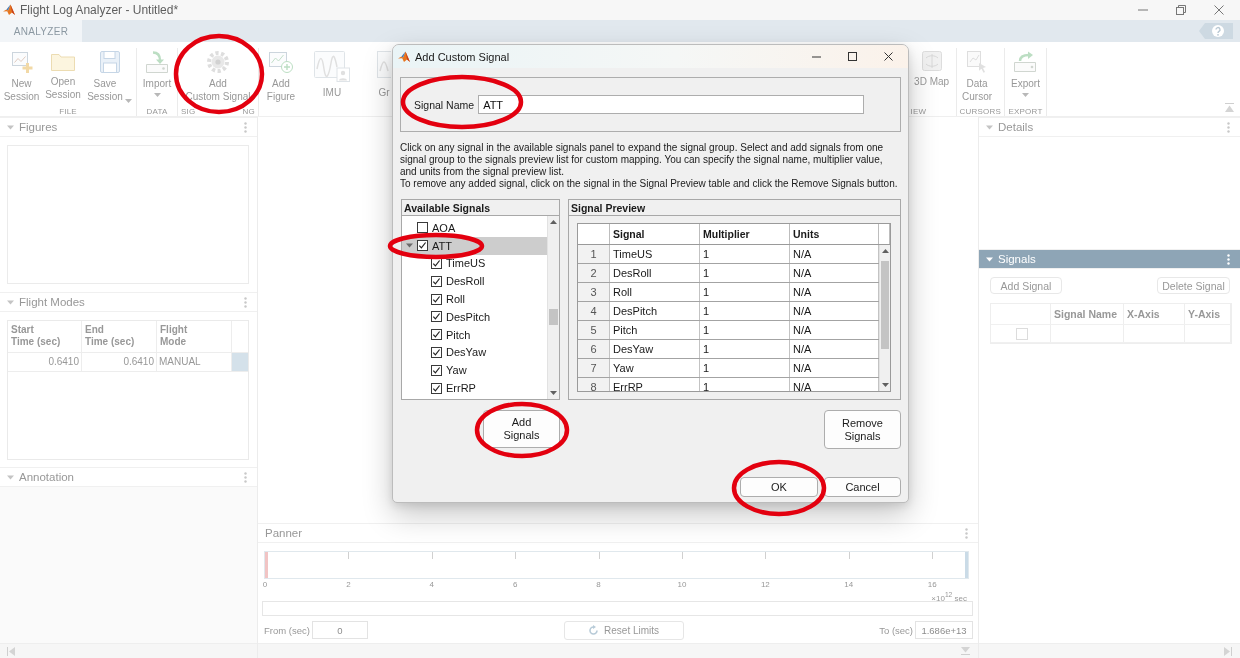 The width and height of the screenshot is (1240, 658). What do you see at coordinates (655, 254) in the screenshot?
I see `table-cell: TimeUS` at bounding box center [655, 254].